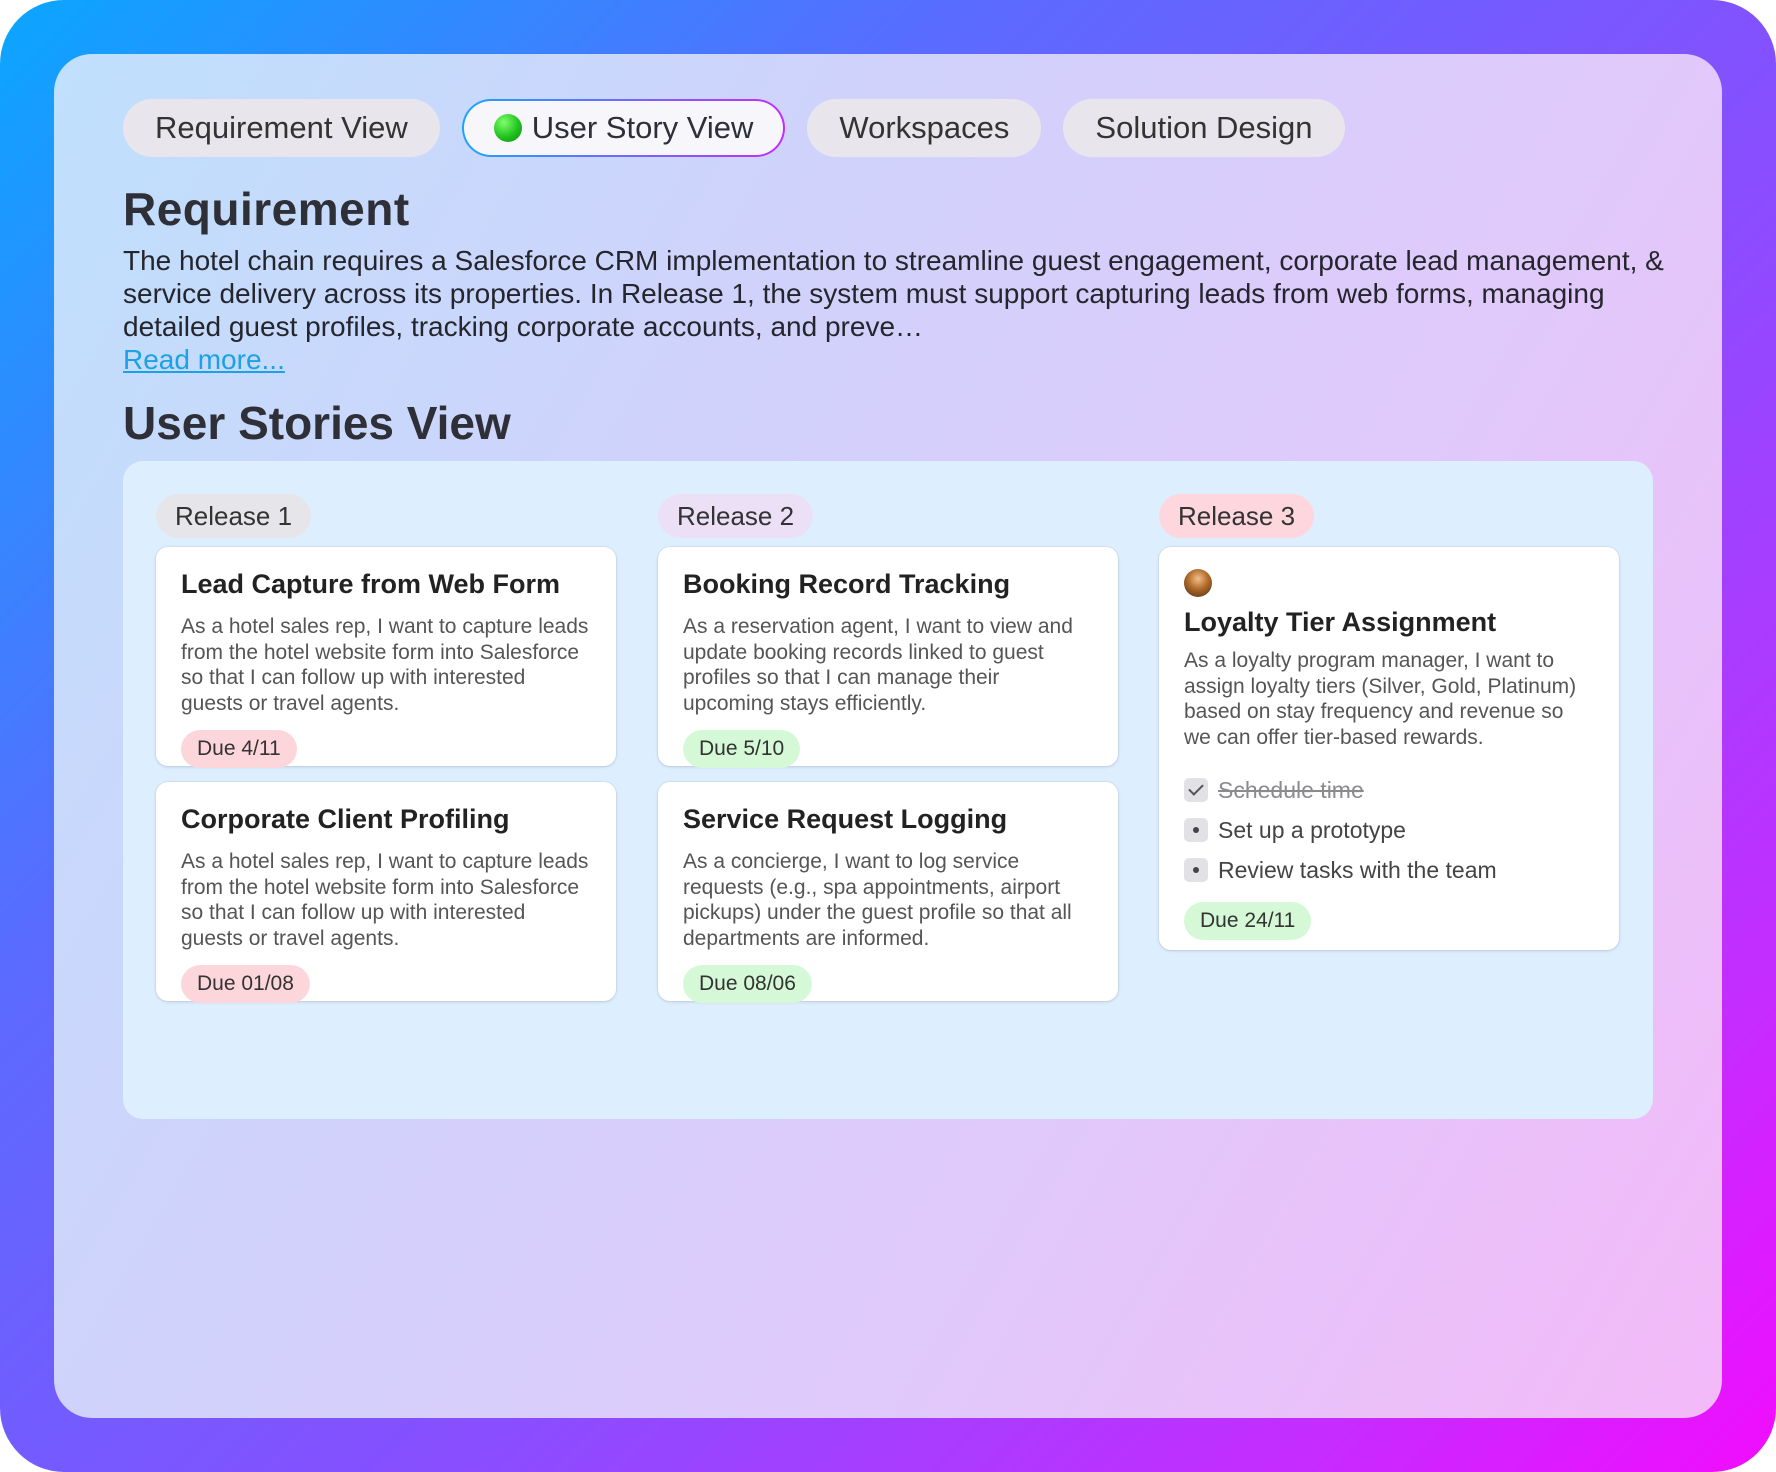  What do you see at coordinates (345, 819) in the screenshot?
I see `story-title: Corporate Client Profiling` at bounding box center [345, 819].